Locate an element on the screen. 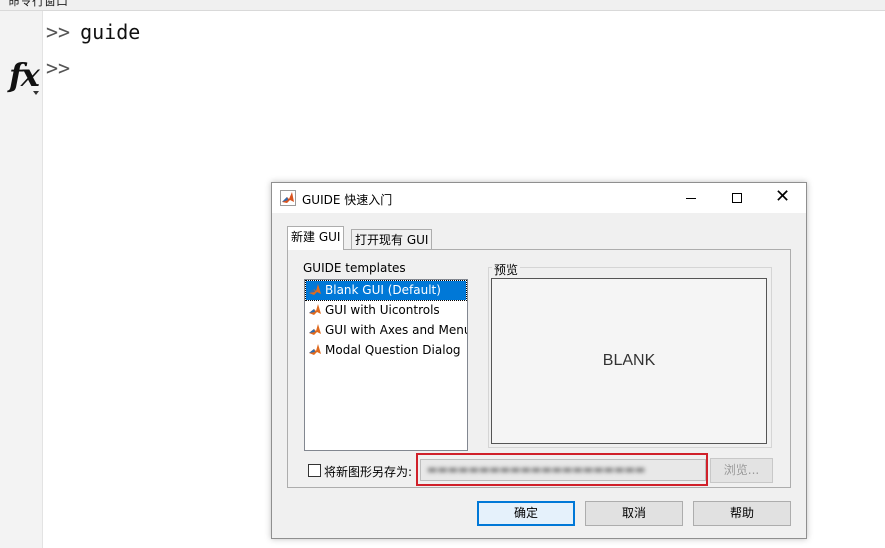 The image size is (885, 548). minimize-button is located at coordinates (691, 198).